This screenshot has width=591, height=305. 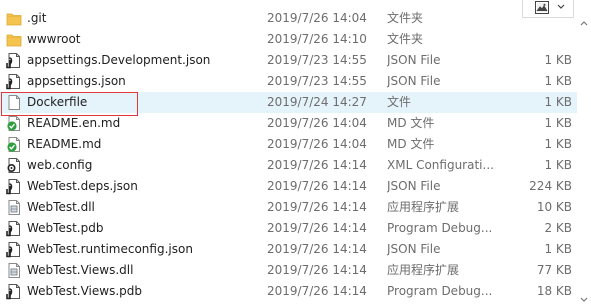 What do you see at coordinates (558, 228) in the screenshot?
I see `file-size: 2 KB` at bounding box center [558, 228].